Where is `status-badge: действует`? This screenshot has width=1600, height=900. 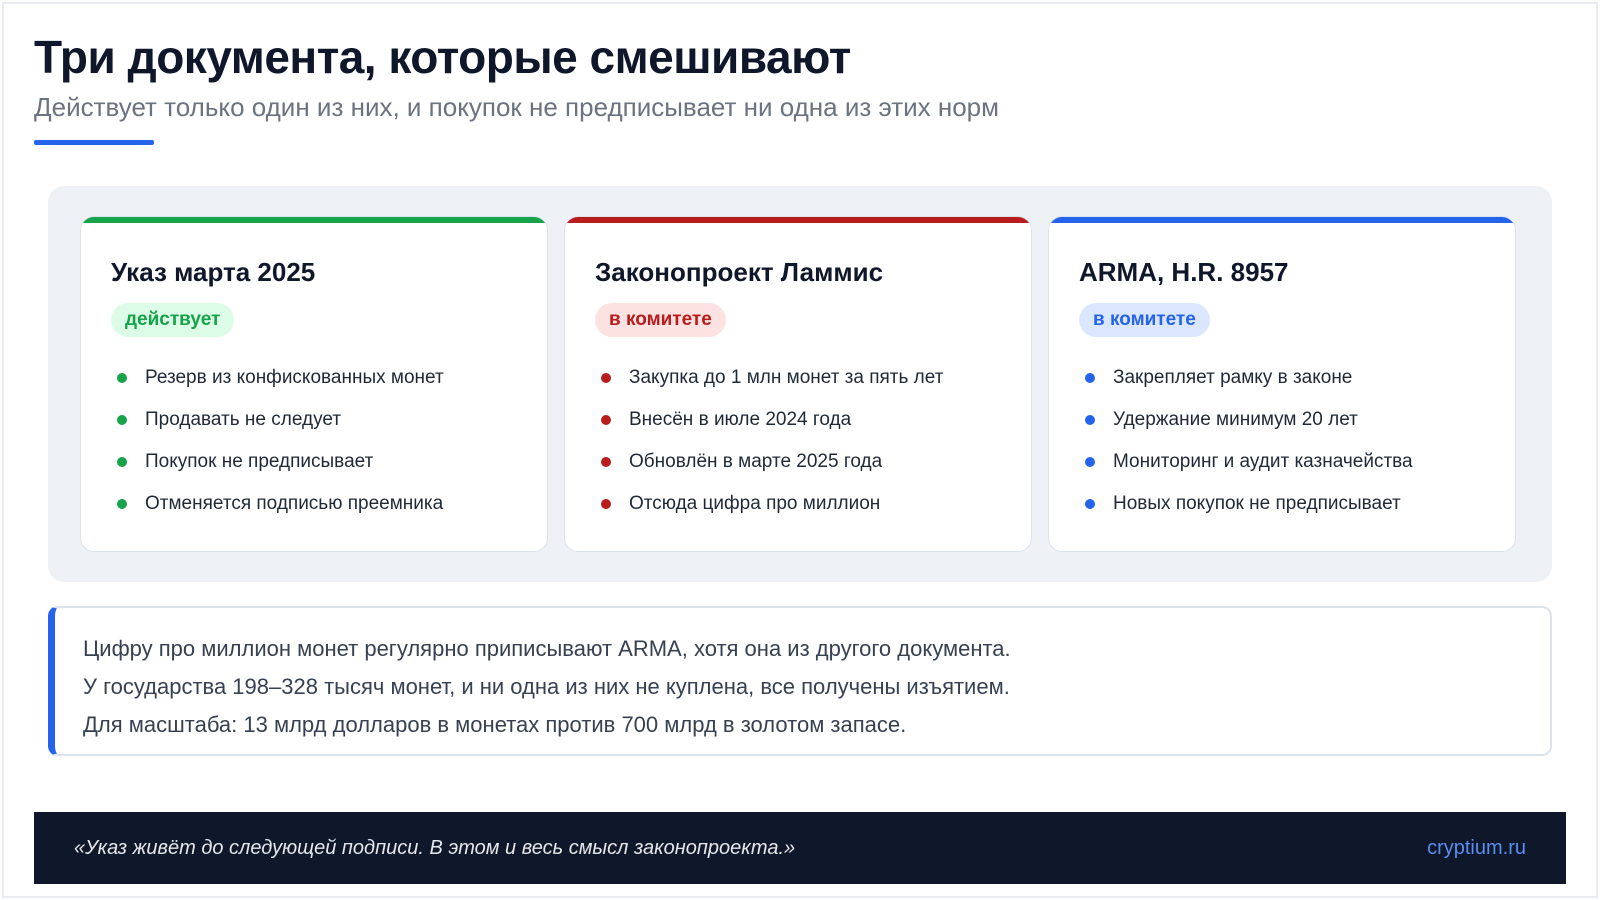
status-badge: действует is located at coordinates (173, 320).